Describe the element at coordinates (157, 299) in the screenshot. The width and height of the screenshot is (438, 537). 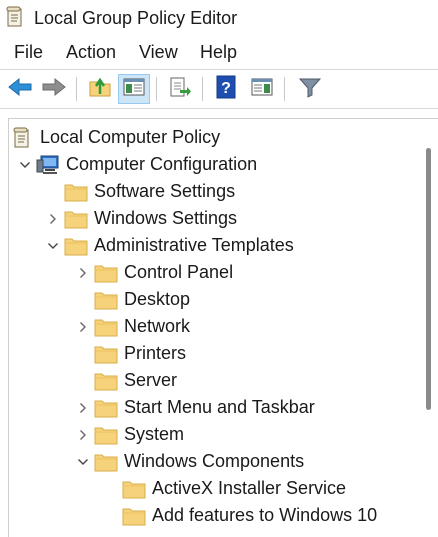
I see `tree-node-label: Desktop` at that location.